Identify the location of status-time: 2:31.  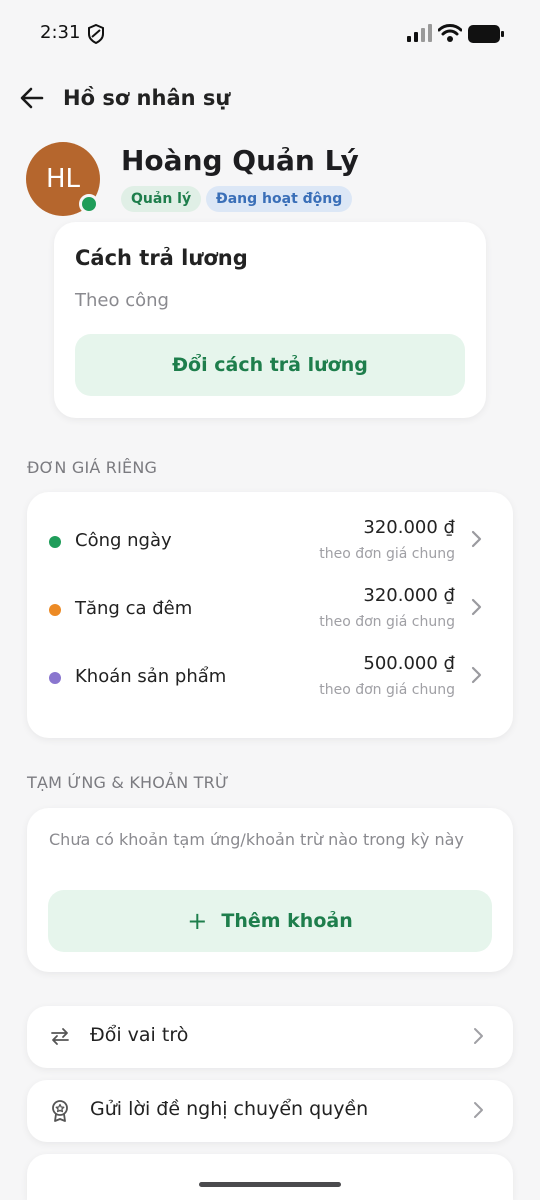
(60, 32).